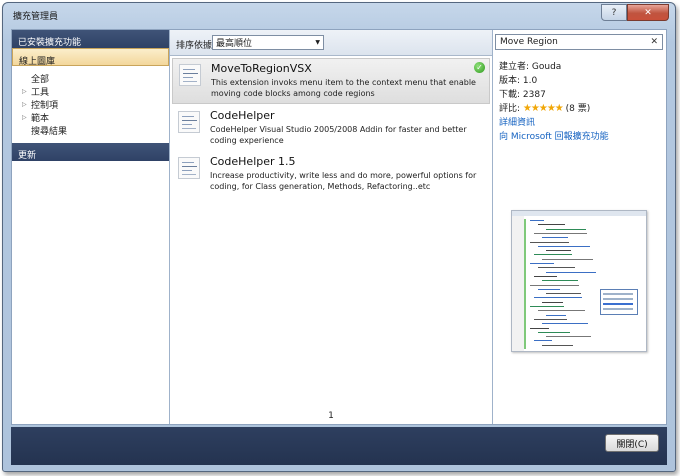 This screenshot has width=680, height=476. What do you see at coordinates (253, 161) in the screenshot?
I see `extension-name: CodeHelper 1.5` at bounding box center [253, 161].